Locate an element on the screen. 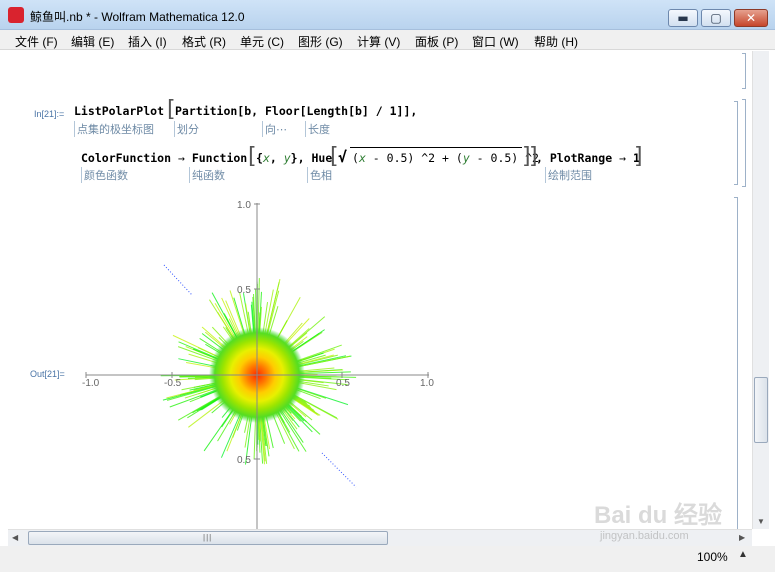 The image size is (775, 572). baidu-watermark: Bai du 经验 is located at coordinates (658, 515).